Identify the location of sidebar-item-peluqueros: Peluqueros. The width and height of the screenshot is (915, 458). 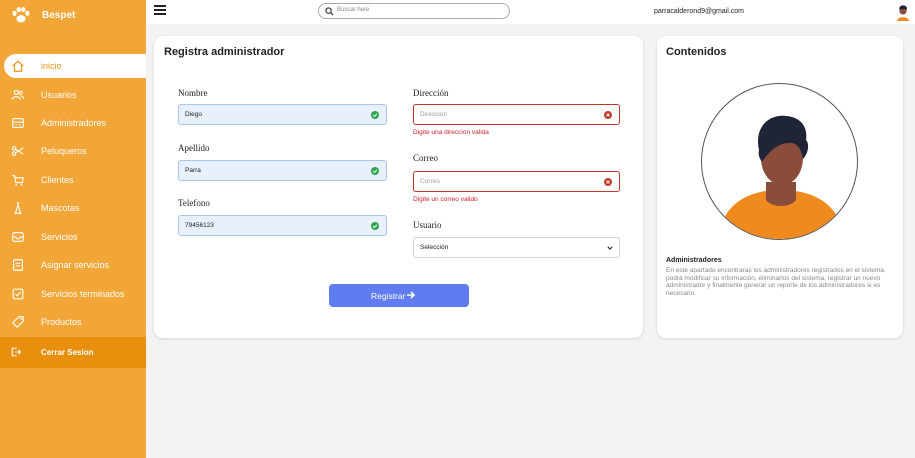
(73, 151).